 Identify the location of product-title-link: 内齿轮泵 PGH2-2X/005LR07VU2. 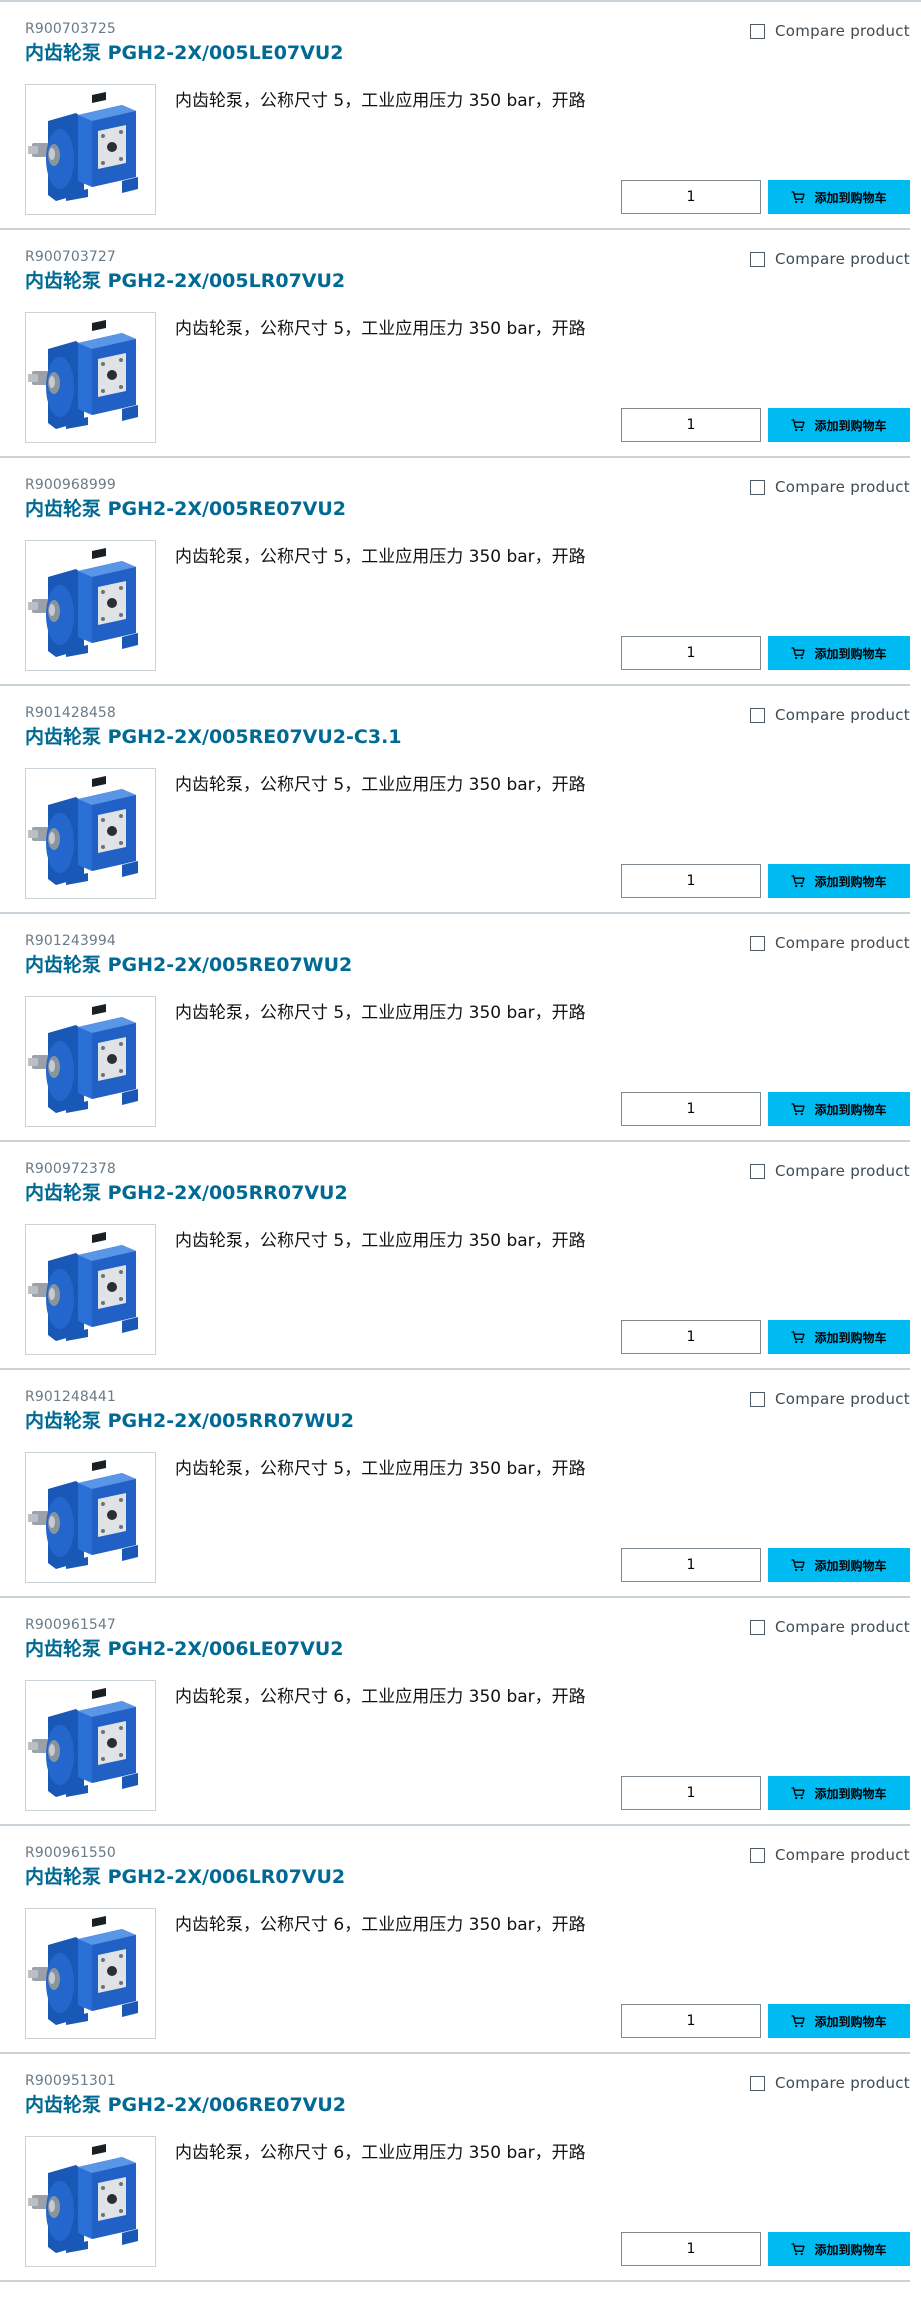
(185, 279).